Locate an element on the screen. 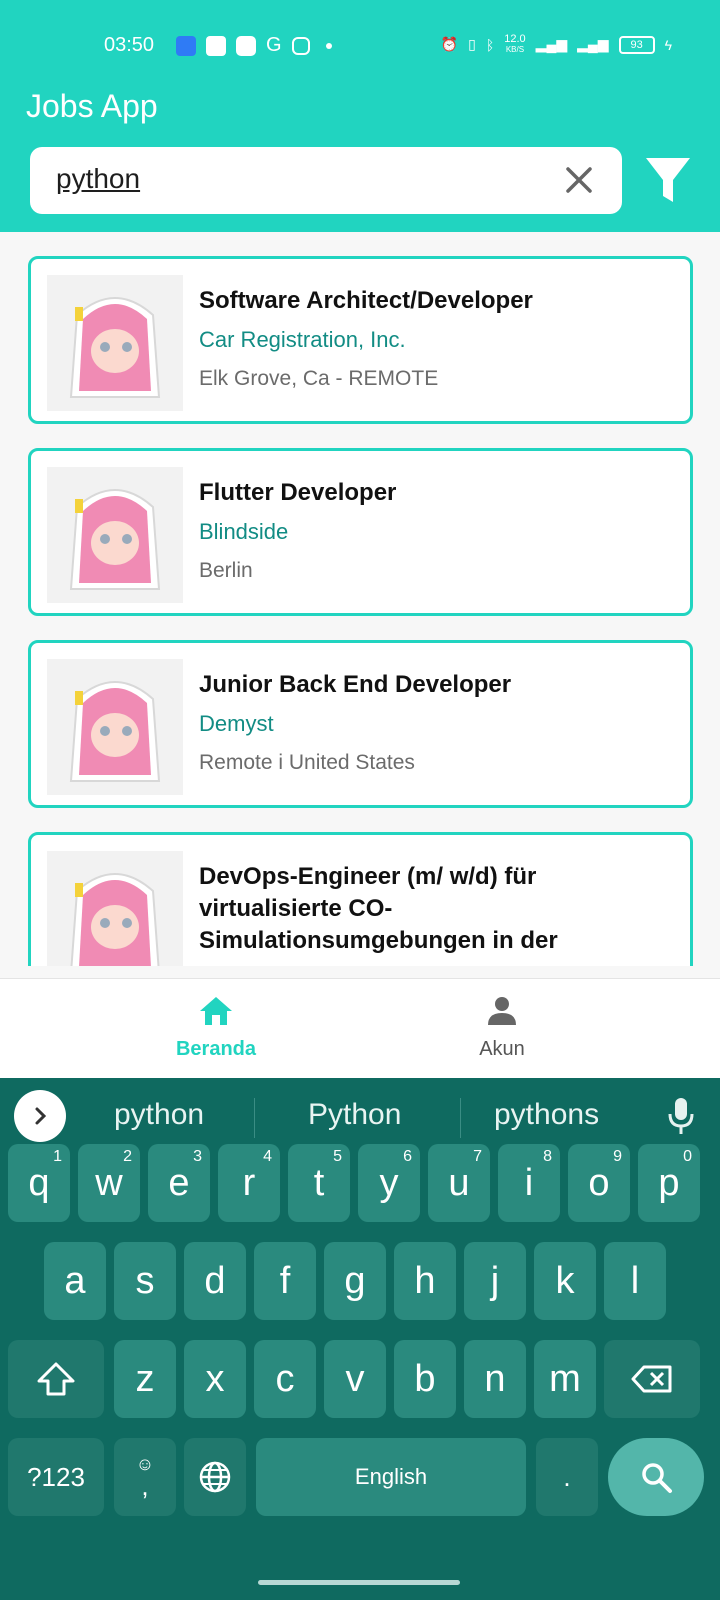  app-title: Jobs App is located at coordinates (92, 106).